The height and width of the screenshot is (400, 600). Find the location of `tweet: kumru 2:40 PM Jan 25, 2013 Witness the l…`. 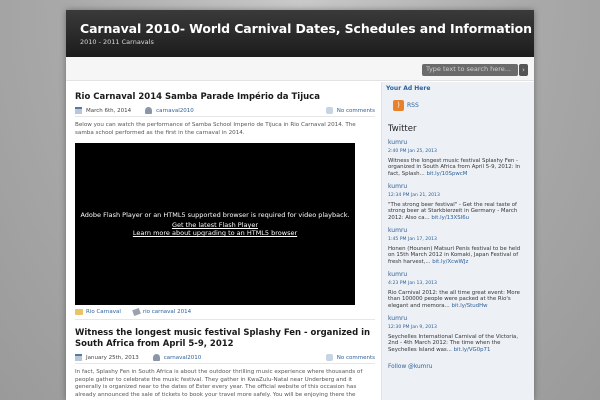

tweet: kumru 2:40 PM Jan 25, 2013 Witness the l… is located at coordinates (458, 158).